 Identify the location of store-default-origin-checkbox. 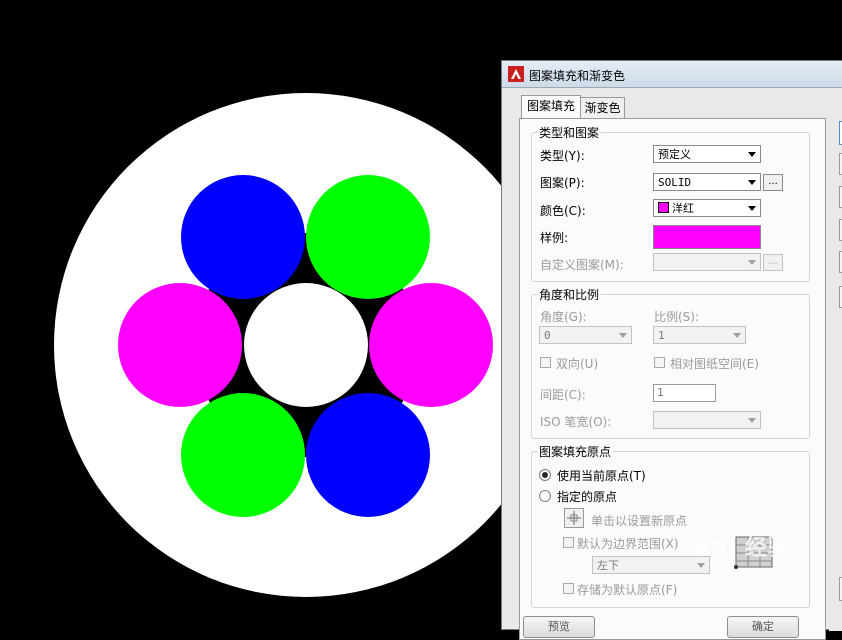
(568, 588).